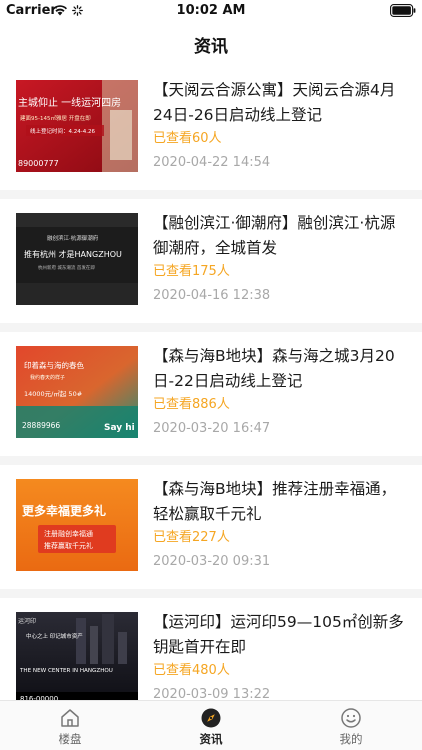  I want to click on smiley-icon, so click(351, 718).